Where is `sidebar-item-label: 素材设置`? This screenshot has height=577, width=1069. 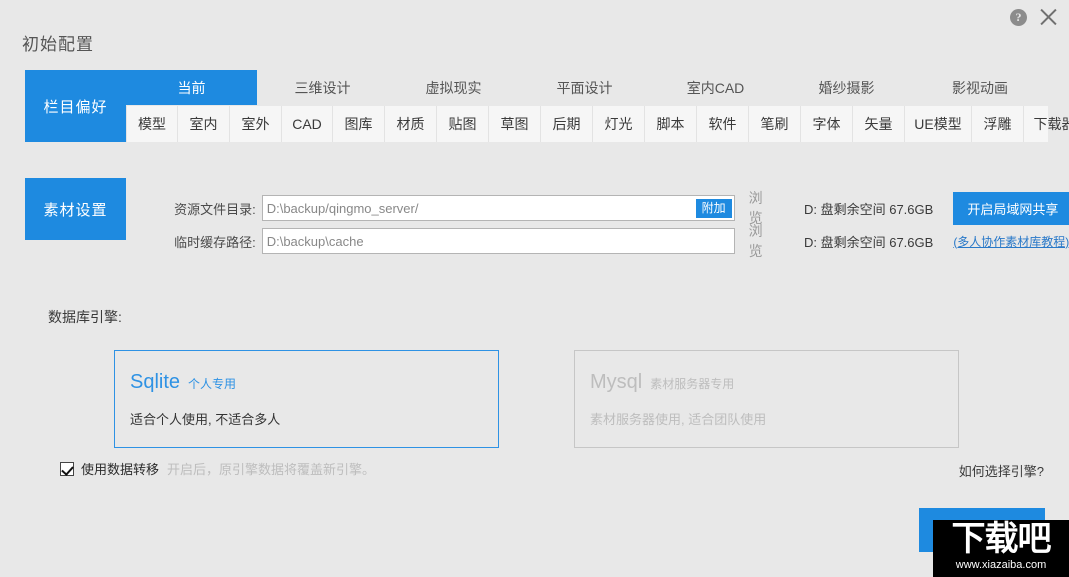 sidebar-item-label: 素材设置 is located at coordinates (75, 210).